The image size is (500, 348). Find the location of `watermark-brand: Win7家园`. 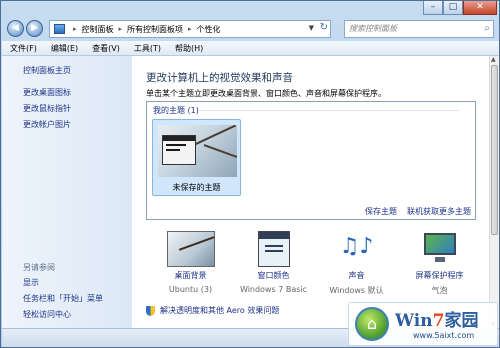

watermark-brand: Win7家园 is located at coordinates (437, 321).